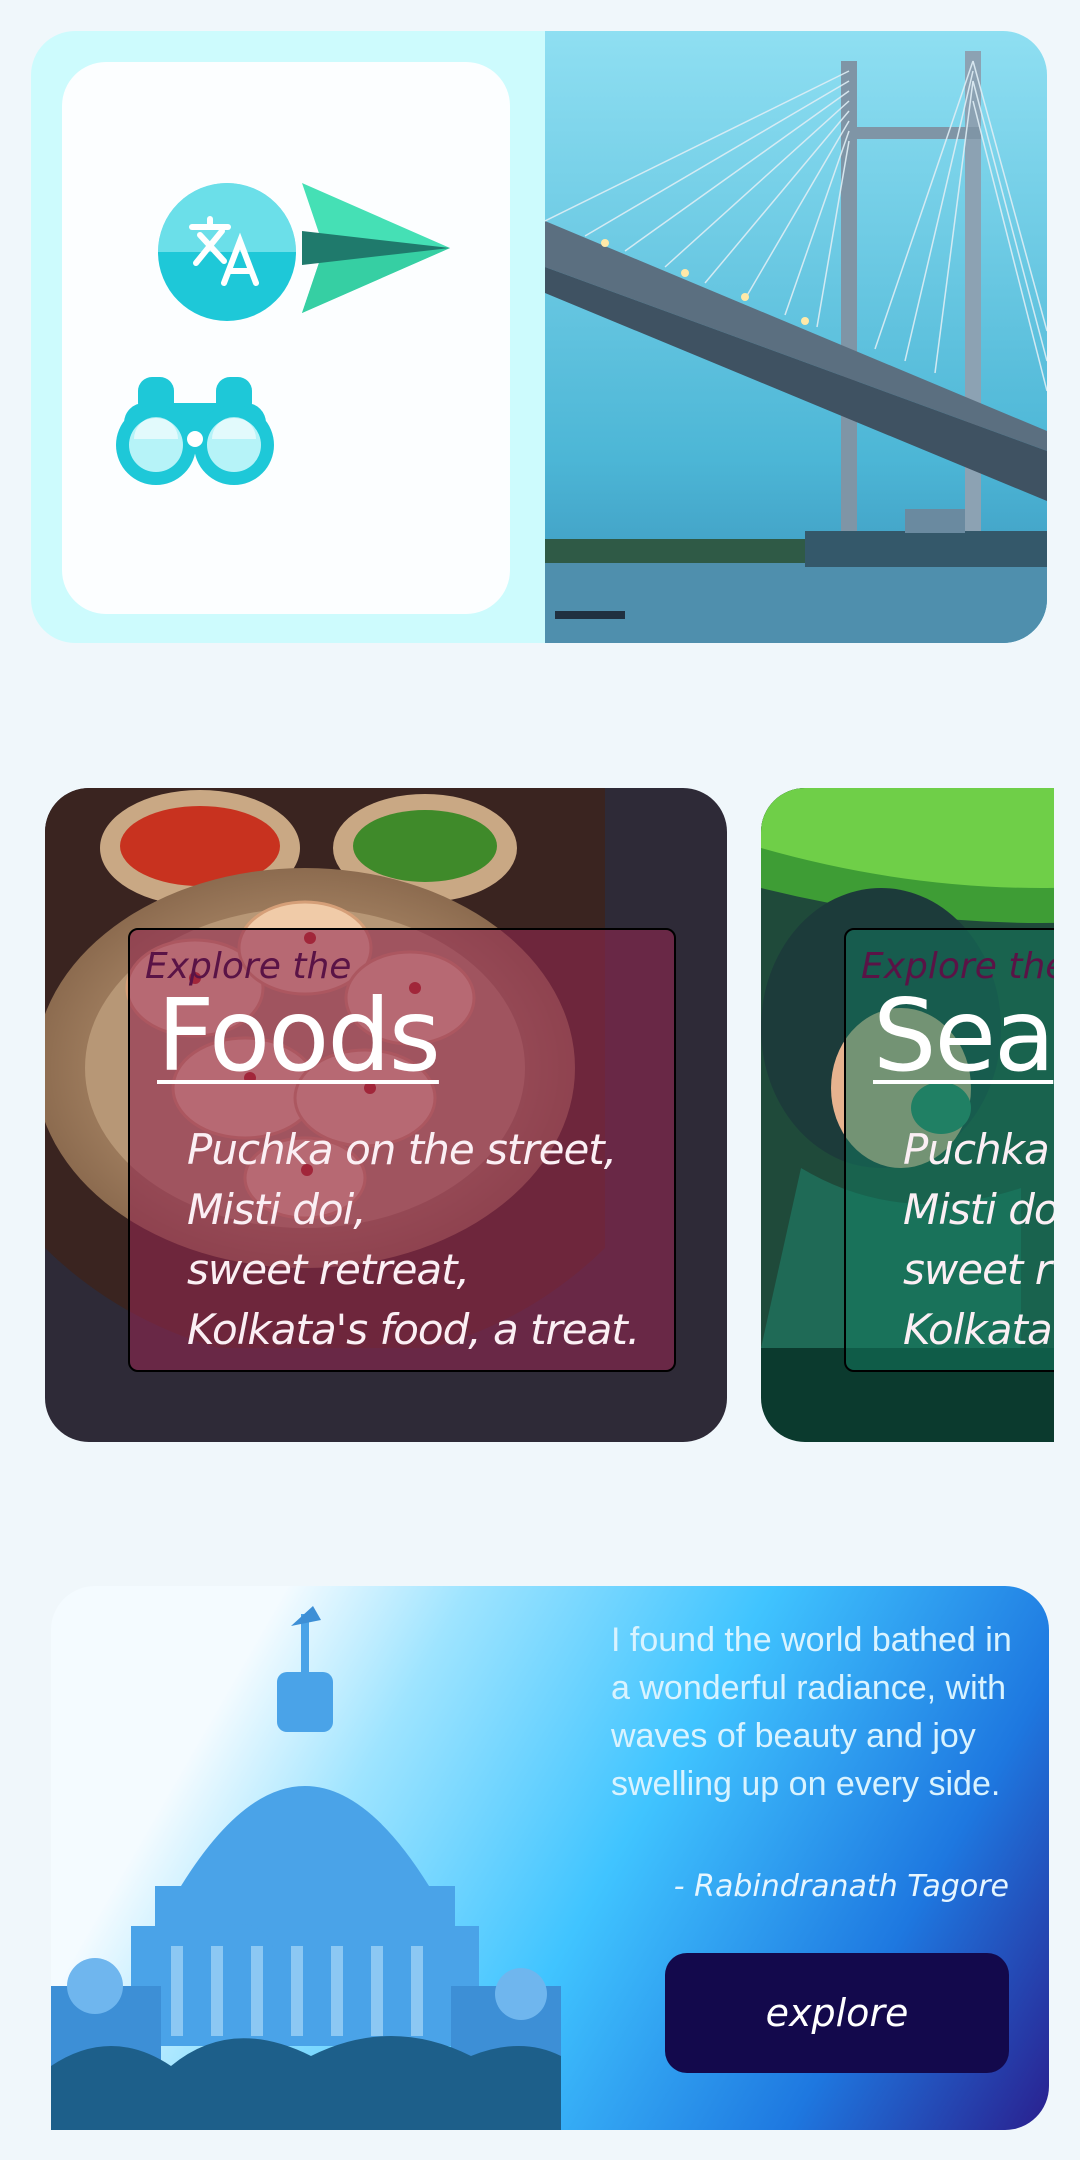  Describe the element at coordinates (963, 1036) in the screenshot. I see `seas-title: Sea` at that location.